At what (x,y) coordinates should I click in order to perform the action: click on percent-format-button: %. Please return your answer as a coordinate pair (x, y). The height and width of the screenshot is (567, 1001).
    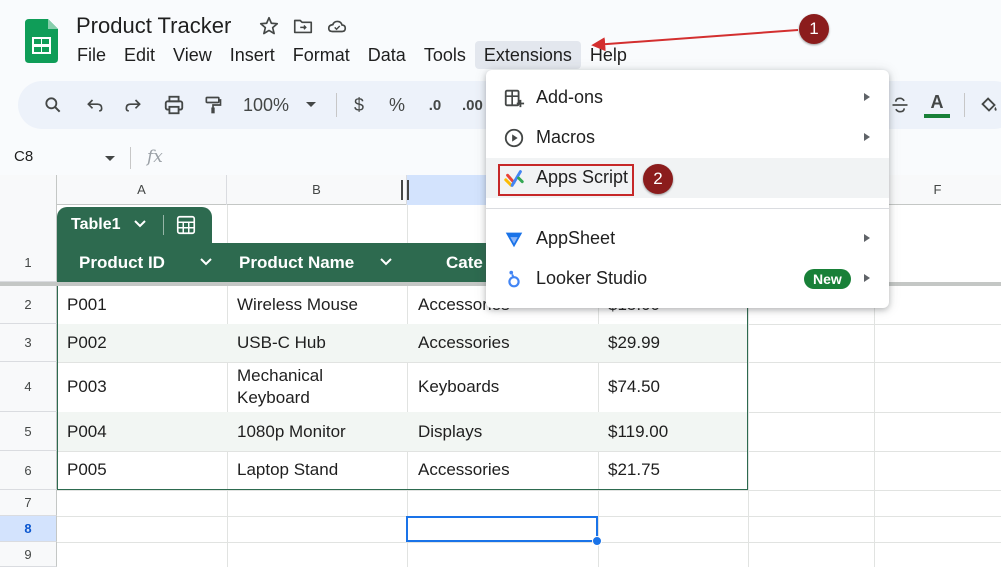
    Looking at the image, I should click on (397, 105).